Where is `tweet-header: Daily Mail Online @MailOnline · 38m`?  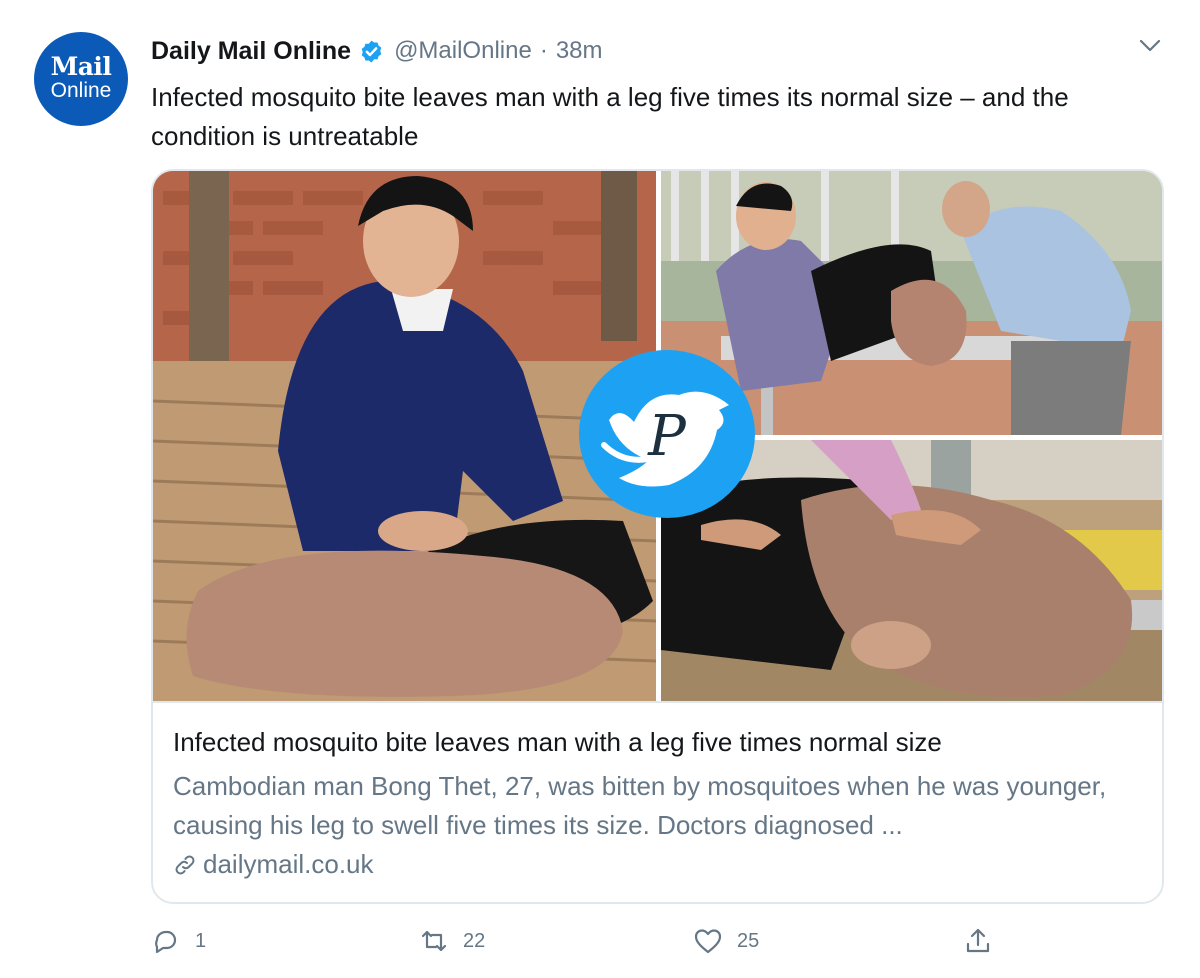
tweet-header: Daily Mail Online @MailOnline · 38m is located at coordinates (377, 51).